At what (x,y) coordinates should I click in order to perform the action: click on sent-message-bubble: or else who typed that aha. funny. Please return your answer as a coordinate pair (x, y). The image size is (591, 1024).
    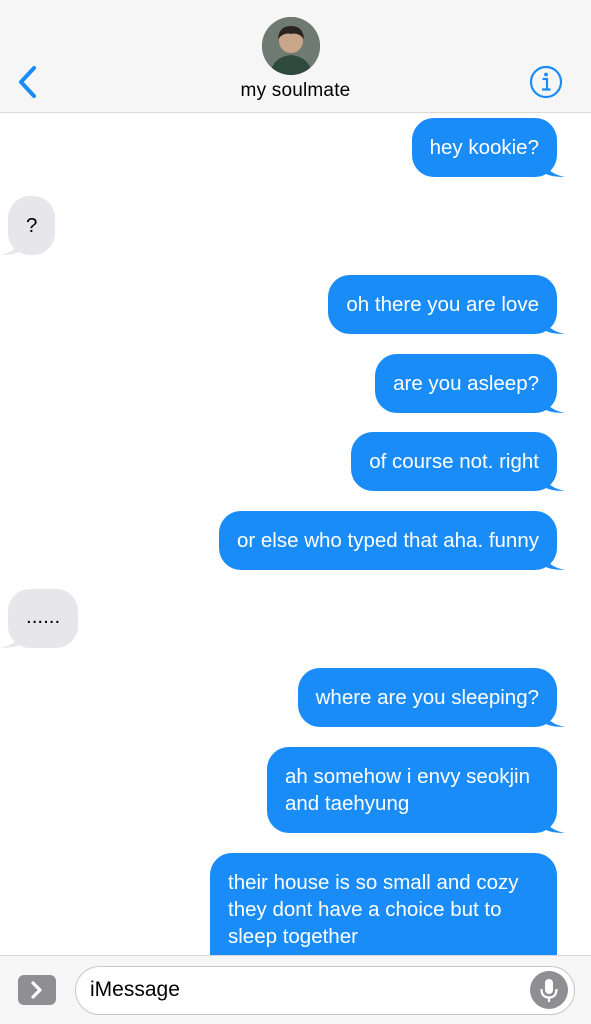
    Looking at the image, I should click on (391, 540).